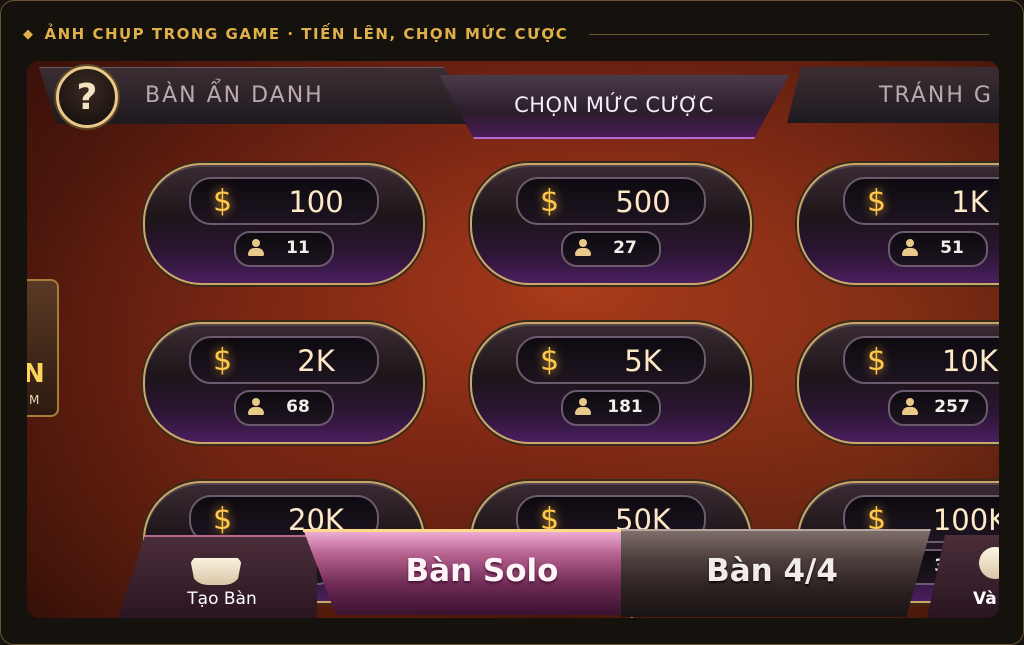 The height and width of the screenshot is (645, 1024). I want to click on bet-card: $5K 181, so click(611, 383).